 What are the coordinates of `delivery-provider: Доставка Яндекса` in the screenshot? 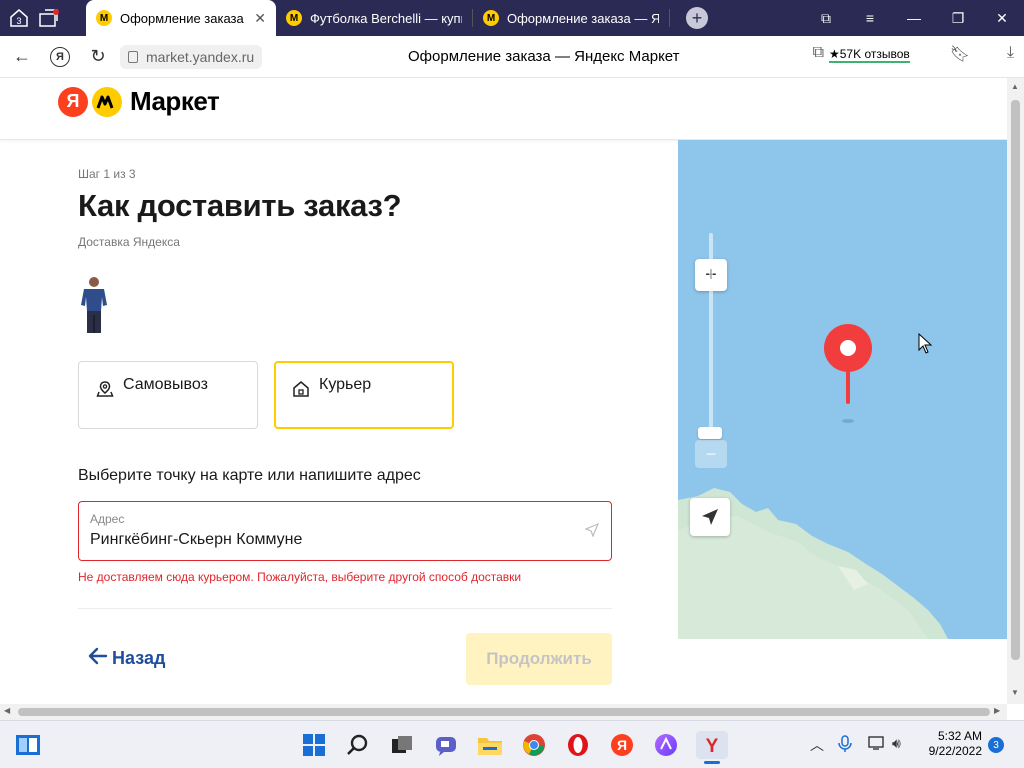 It's located at (129, 242).